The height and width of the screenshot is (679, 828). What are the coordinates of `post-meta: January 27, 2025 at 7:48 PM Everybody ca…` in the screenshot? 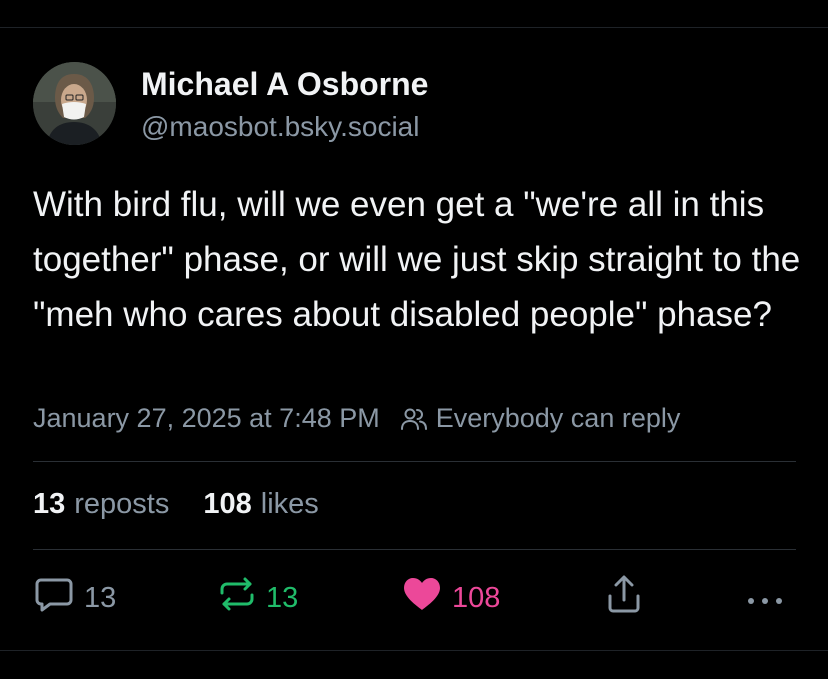 It's located at (356, 418).